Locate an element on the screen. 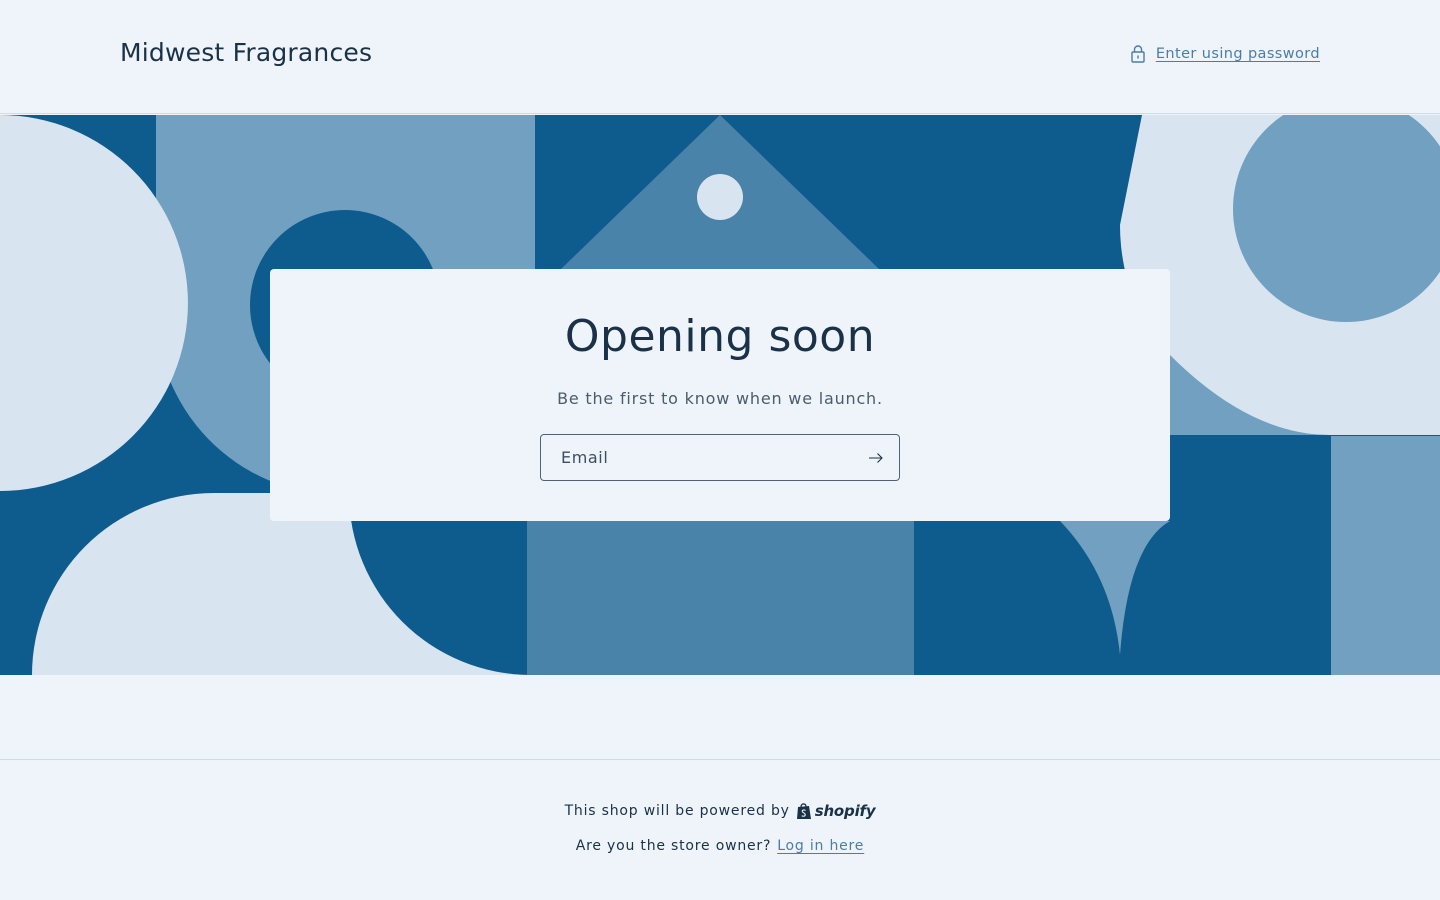  powered-by-text: This shop will be powered by is located at coordinates (677, 811).